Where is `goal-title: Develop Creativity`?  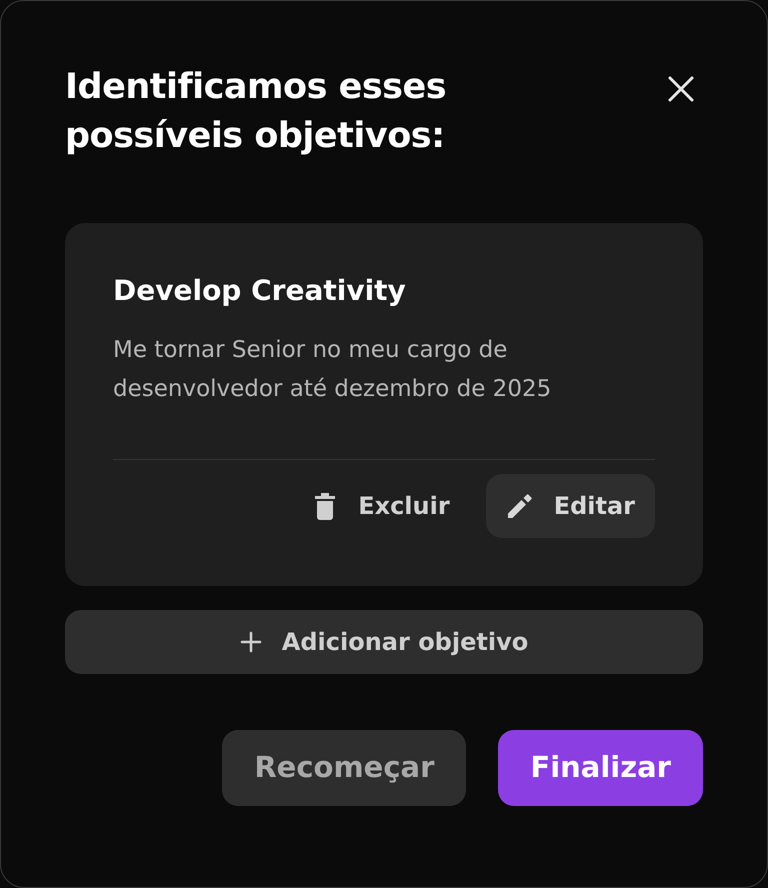 goal-title: Develop Creativity is located at coordinates (260, 291).